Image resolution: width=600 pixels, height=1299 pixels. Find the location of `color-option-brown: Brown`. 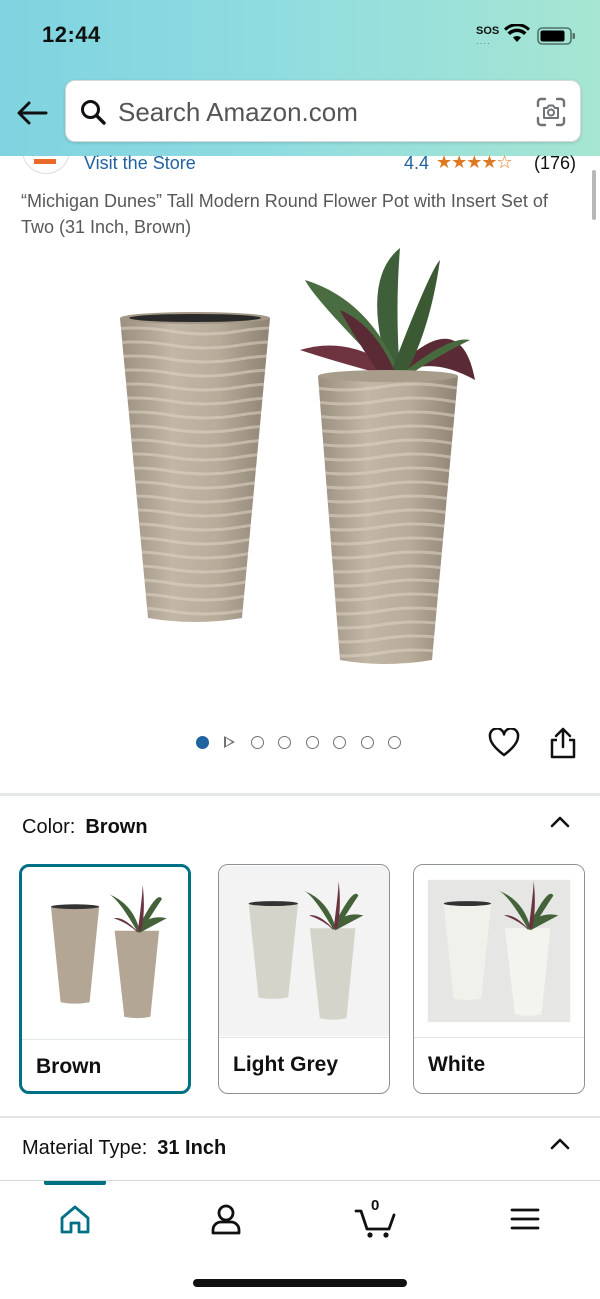

color-option-brown: Brown is located at coordinates (105, 979).